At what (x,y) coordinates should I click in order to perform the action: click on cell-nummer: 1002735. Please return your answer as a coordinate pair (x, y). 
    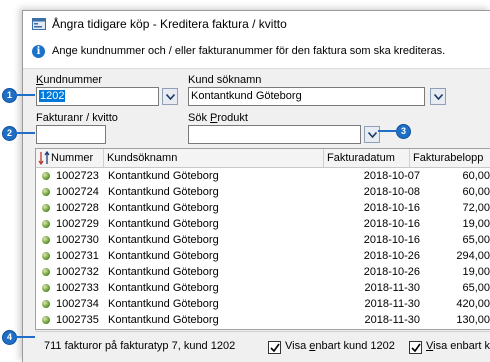
    Looking at the image, I should click on (77, 320).